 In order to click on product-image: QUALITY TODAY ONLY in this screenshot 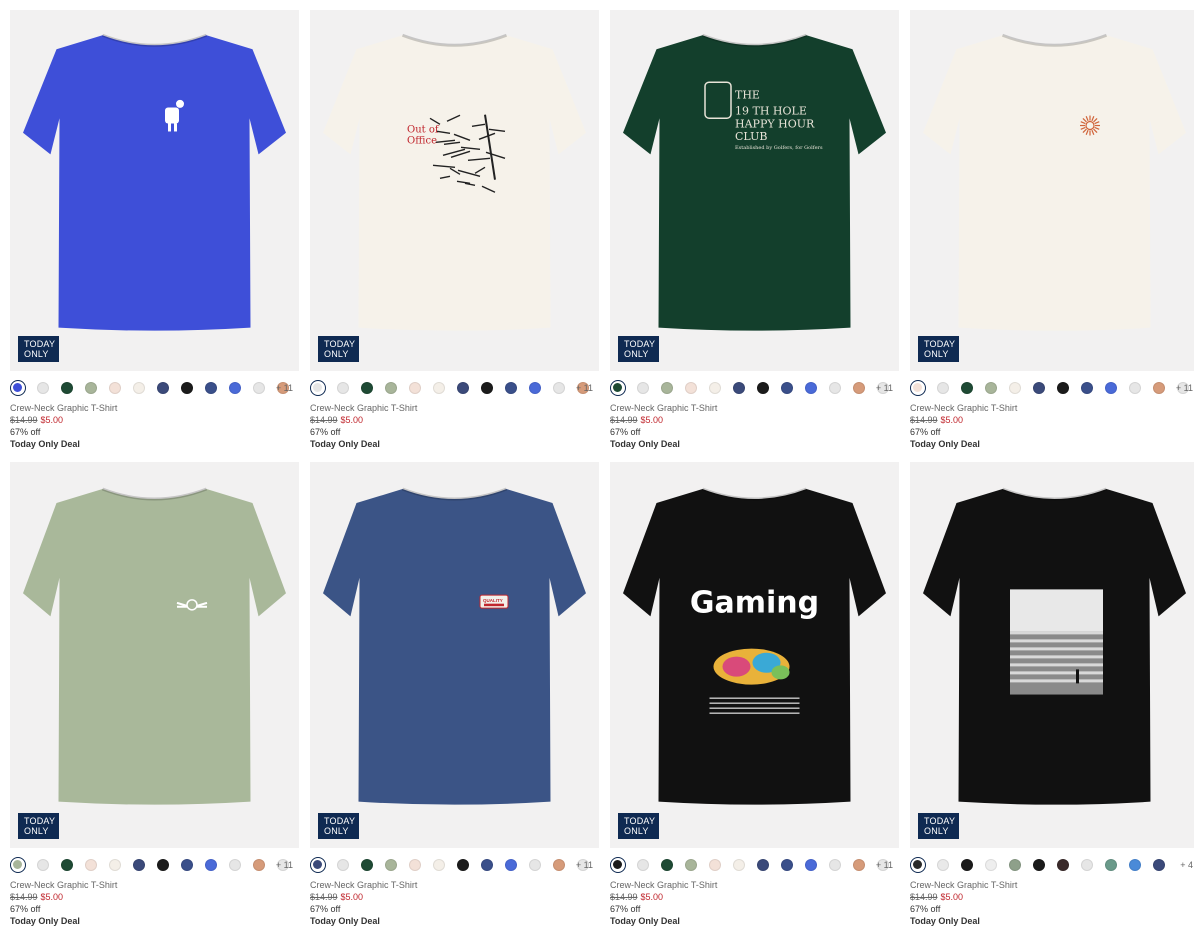, I will do `click(454, 655)`.